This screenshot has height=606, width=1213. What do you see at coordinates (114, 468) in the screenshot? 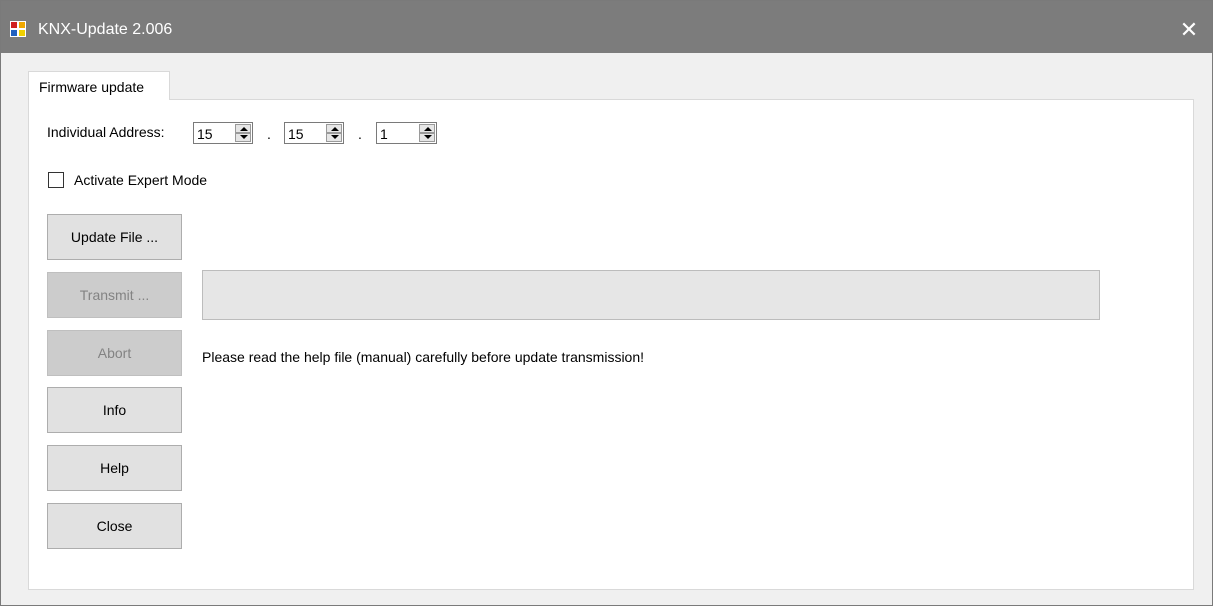
I see `help-button: Help` at bounding box center [114, 468].